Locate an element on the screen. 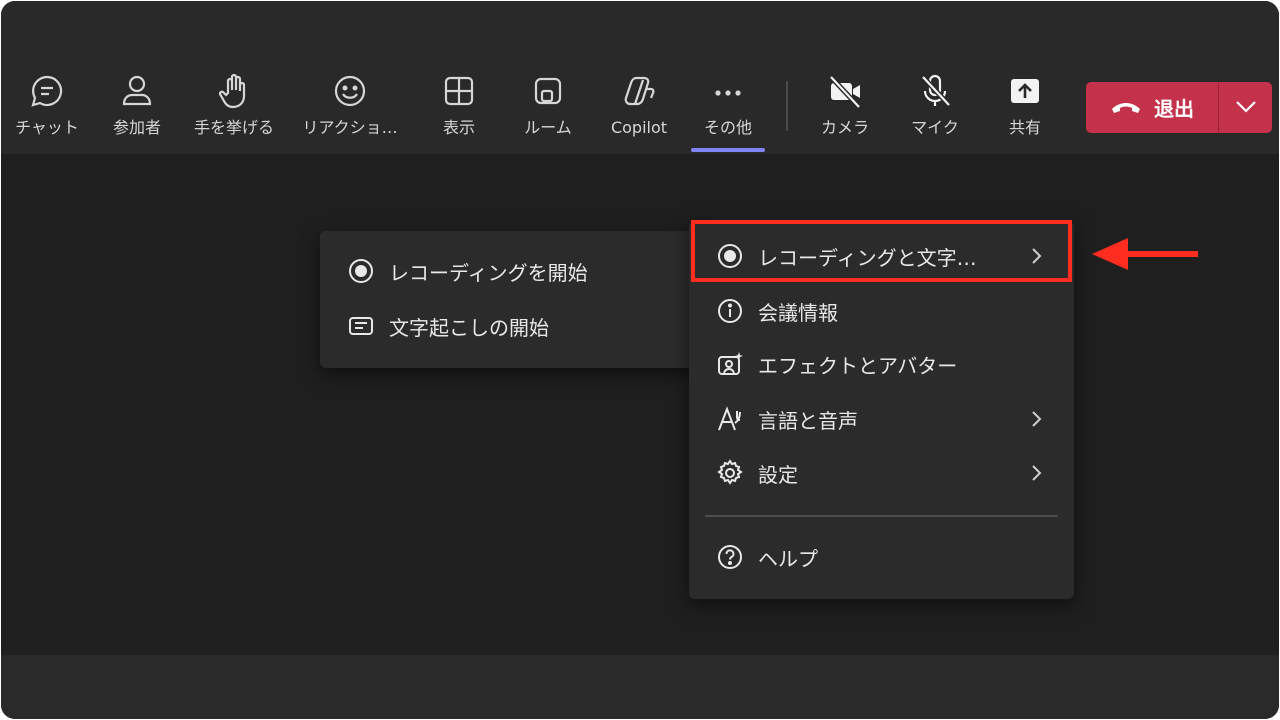  people-icon is located at coordinates (137, 92).